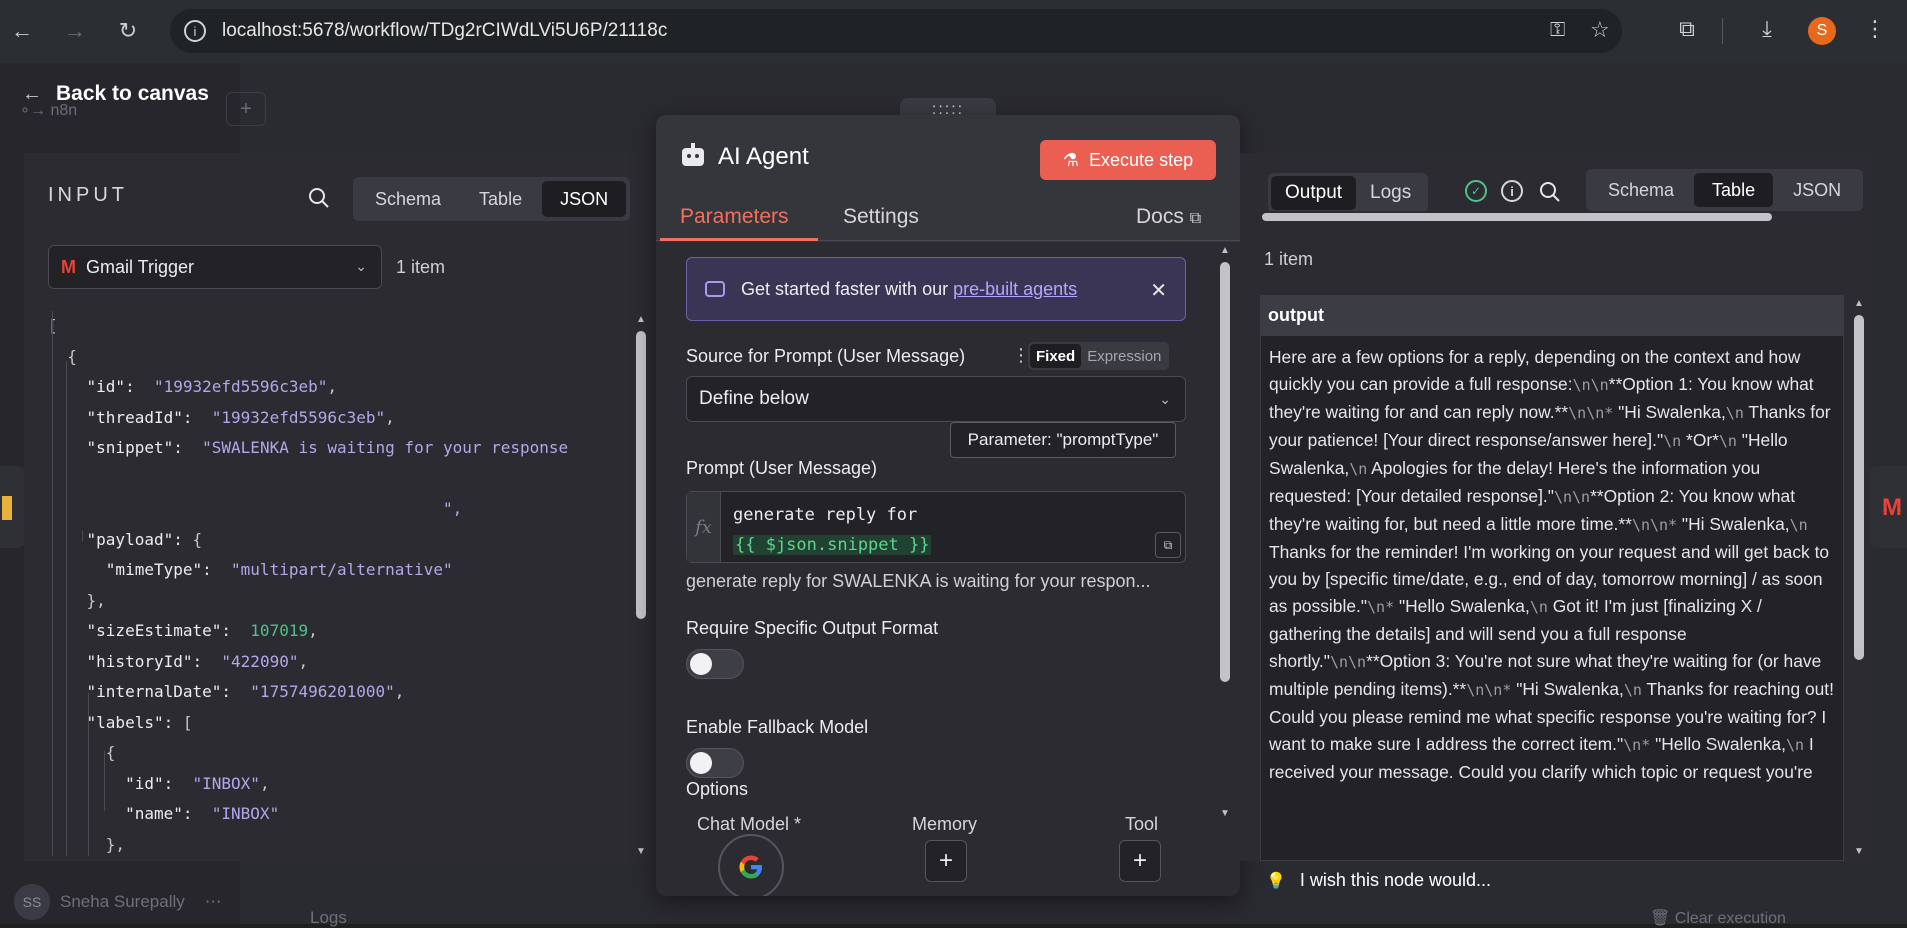 The width and height of the screenshot is (1907, 928). I want to click on json-value-label-id: "INBOX", so click(226, 783).